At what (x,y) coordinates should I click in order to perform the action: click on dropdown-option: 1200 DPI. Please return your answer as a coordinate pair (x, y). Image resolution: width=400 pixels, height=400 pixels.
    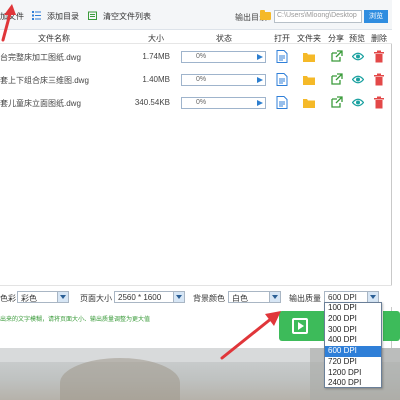
    Looking at the image, I should click on (353, 373).